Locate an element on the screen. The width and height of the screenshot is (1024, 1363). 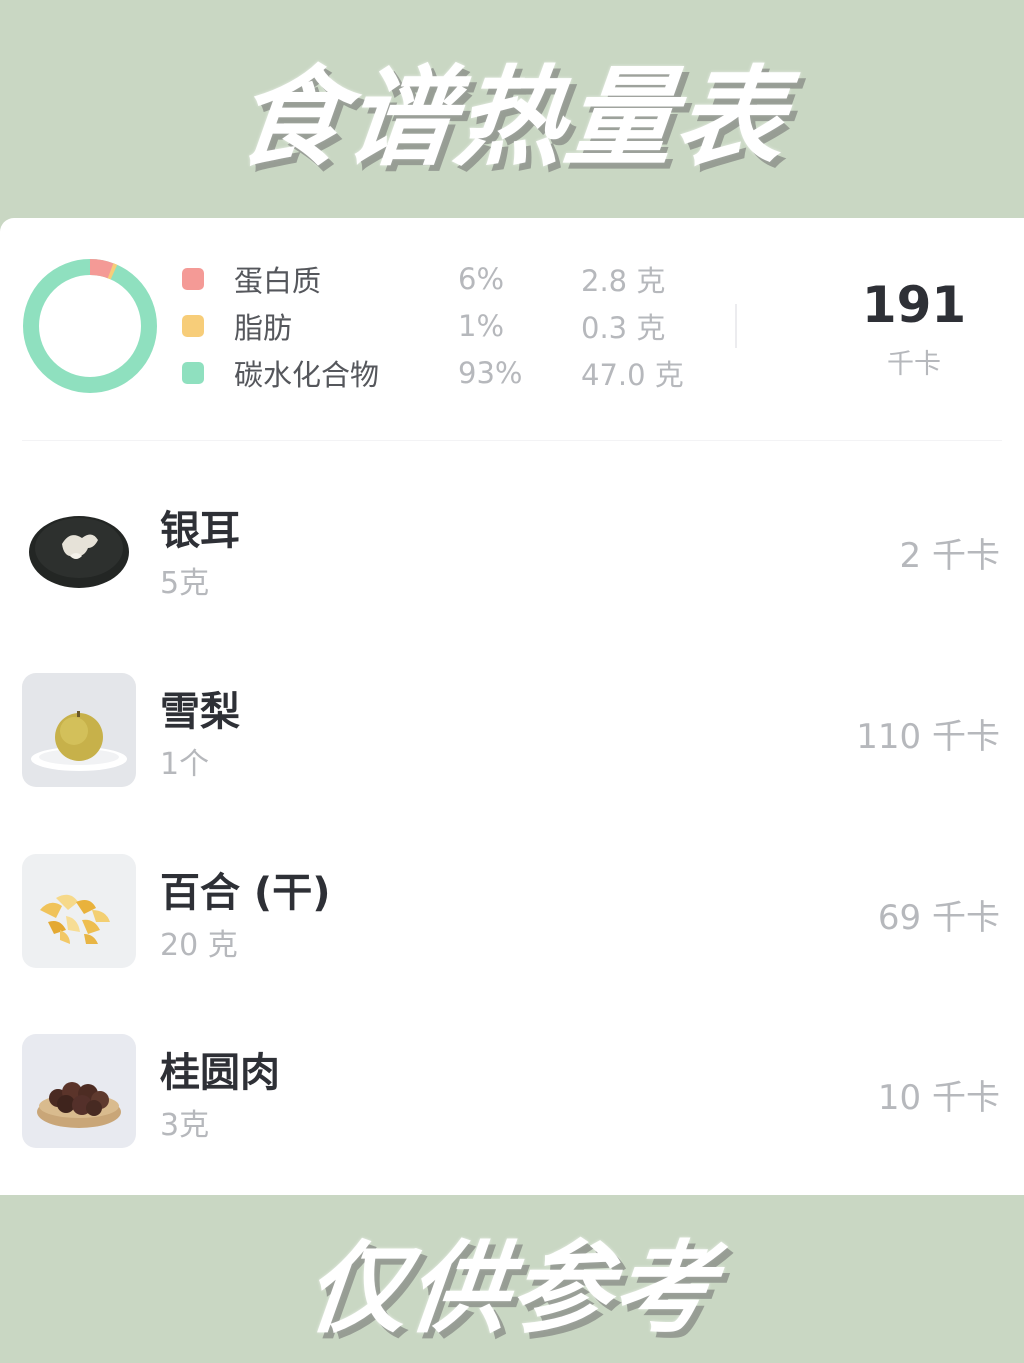
macro-name: 碳水化合物 is located at coordinates (307, 375).